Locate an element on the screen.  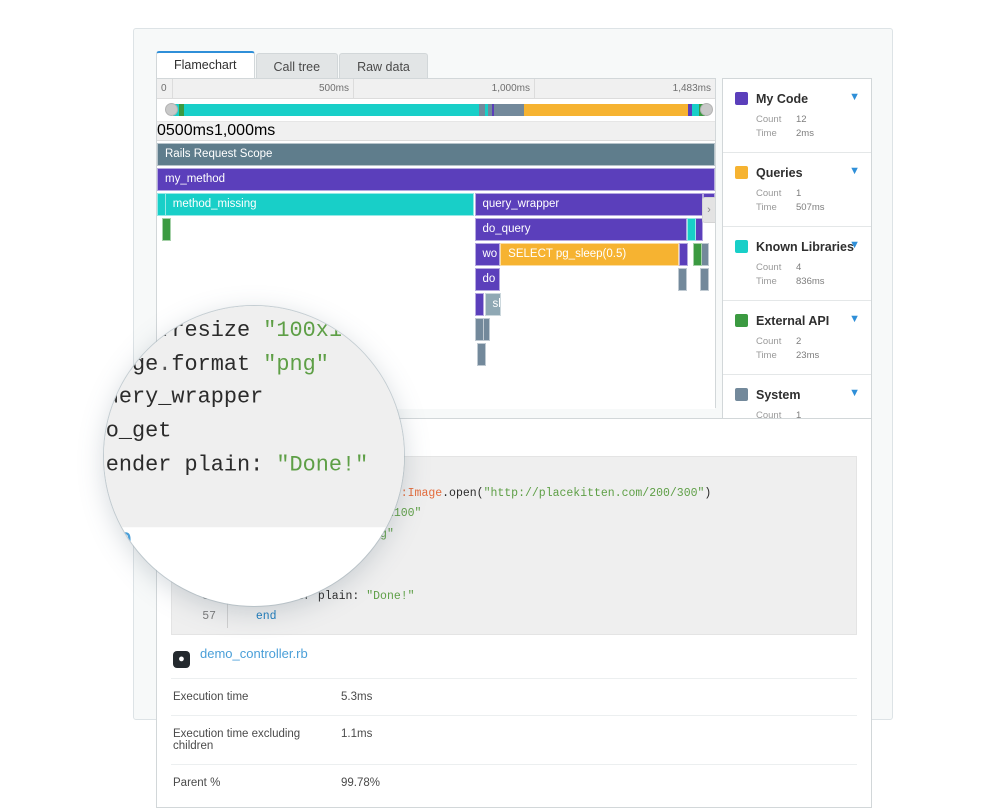
legend-item-my-code: My Code ▼ Count 12 Time 2ms is located at coordinates (797, 116).